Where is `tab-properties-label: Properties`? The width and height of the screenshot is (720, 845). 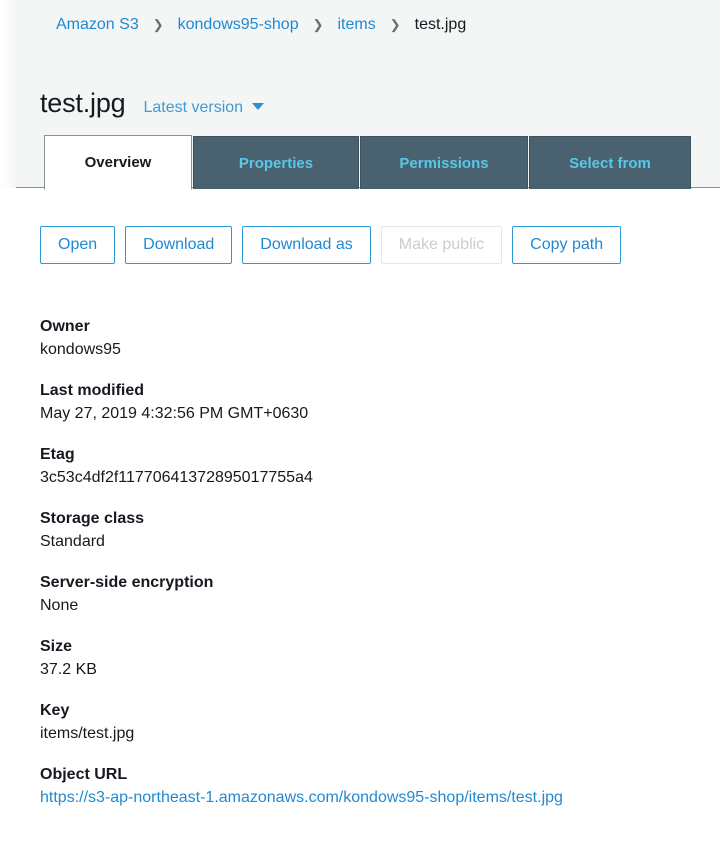 tab-properties-label: Properties is located at coordinates (276, 163).